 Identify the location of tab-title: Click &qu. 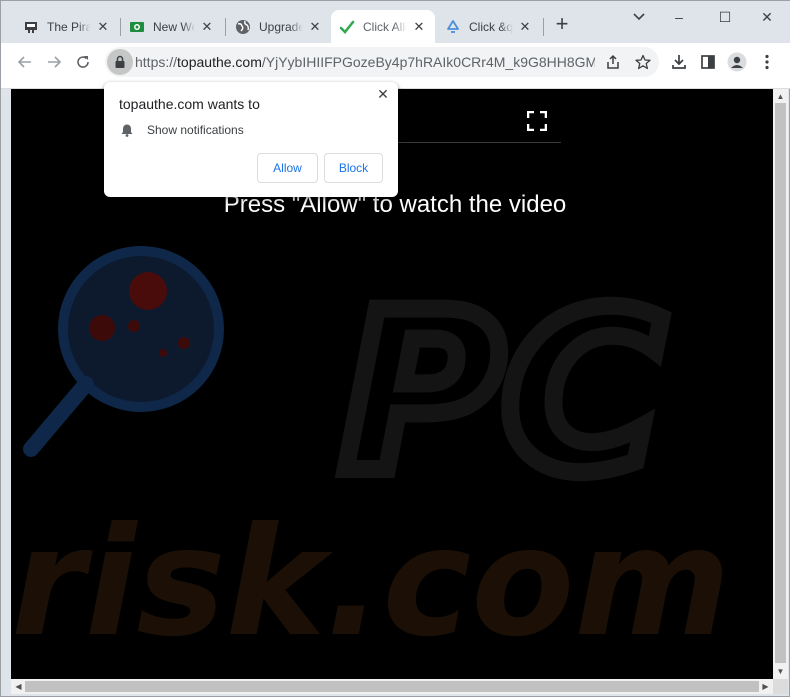
(491, 26).